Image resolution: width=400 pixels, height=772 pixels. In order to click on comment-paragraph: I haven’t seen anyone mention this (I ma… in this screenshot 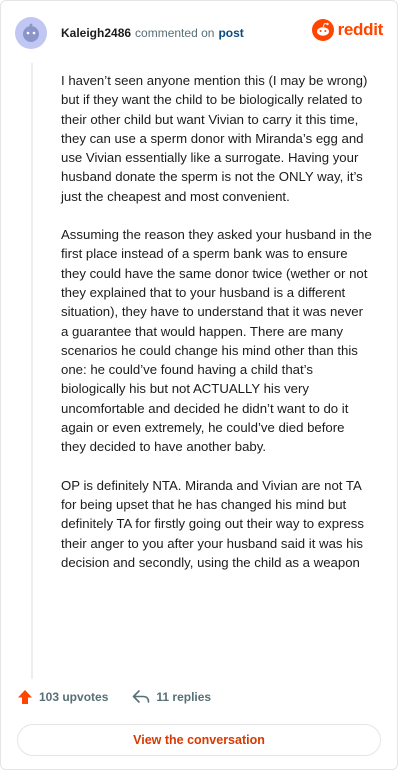, I will do `click(214, 138)`.